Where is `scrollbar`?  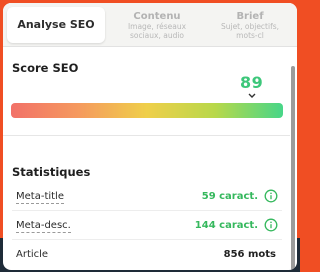
scrollbar is located at coordinates (293, 168).